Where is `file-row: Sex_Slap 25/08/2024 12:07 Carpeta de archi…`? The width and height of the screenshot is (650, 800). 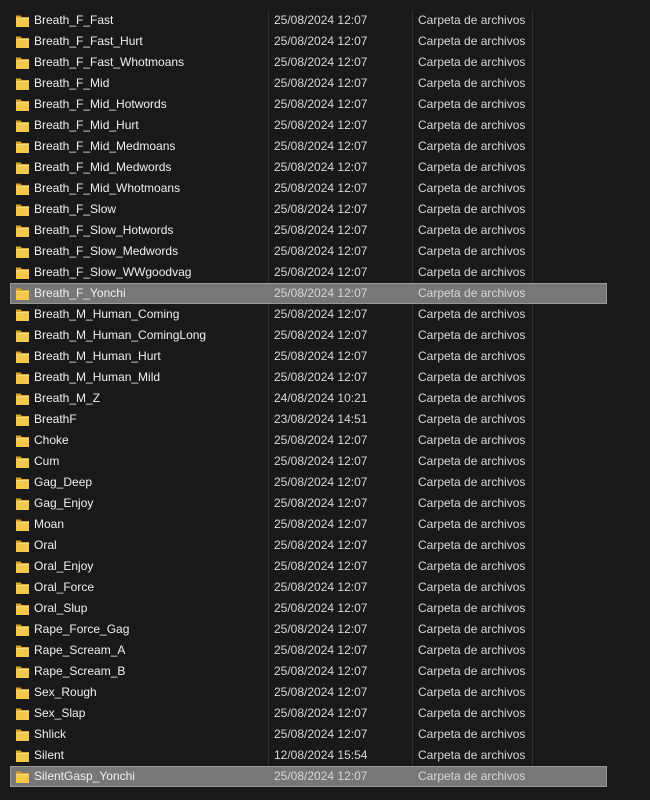
file-row: Sex_Slap 25/08/2024 12:07 Carpeta de archi… is located at coordinates (325, 713).